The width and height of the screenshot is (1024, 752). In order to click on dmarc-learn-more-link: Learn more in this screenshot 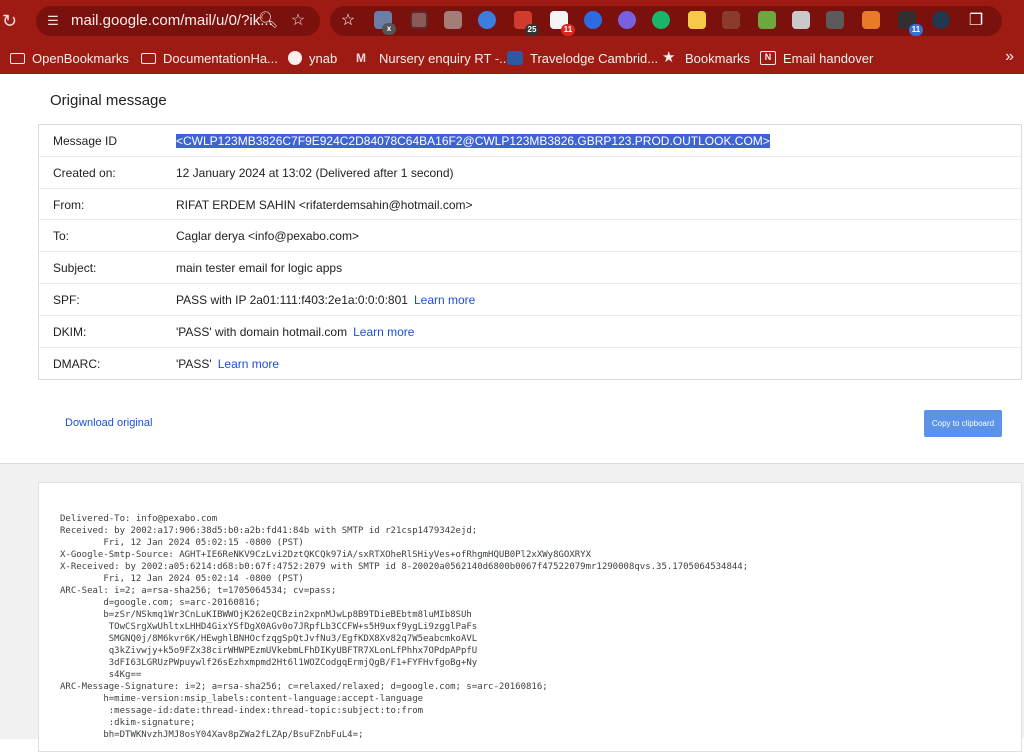, I will do `click(248, 364)`.